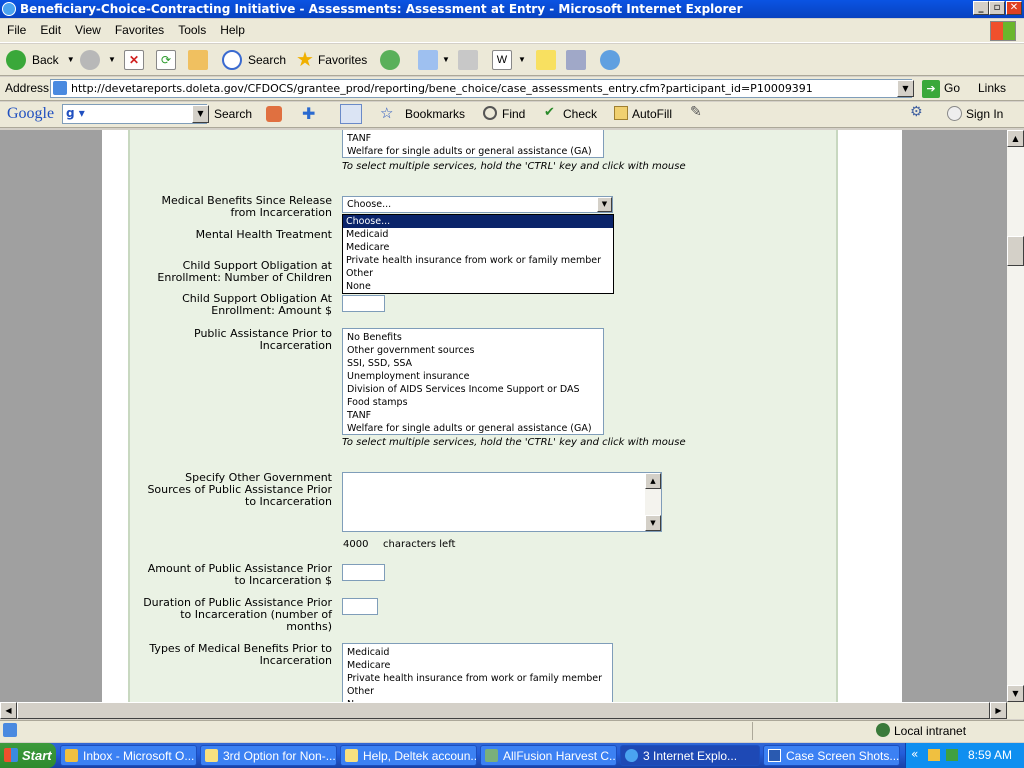 The height and width of the screenshot is (768, 1024). Describe the element at coordinates (1015, 251) in the screenshot. I see `vertical-scroll-thumb` at that location.